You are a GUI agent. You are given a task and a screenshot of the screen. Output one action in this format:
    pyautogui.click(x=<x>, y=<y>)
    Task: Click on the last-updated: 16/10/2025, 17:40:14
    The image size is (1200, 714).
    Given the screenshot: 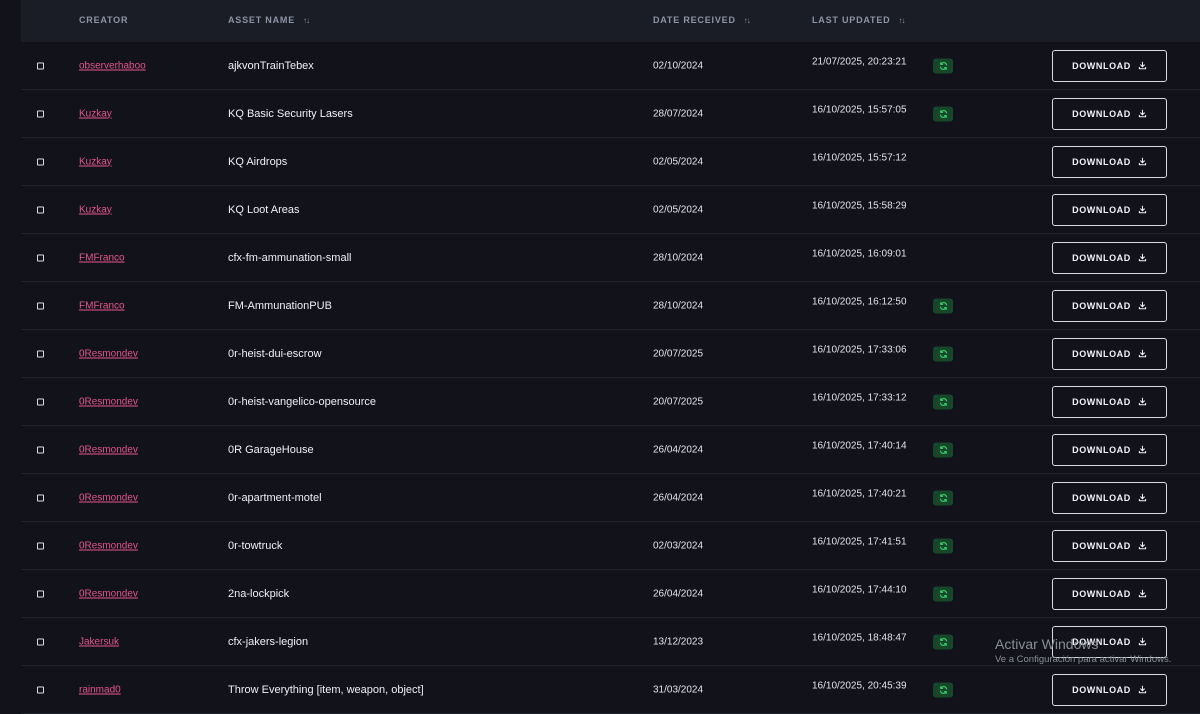 What is the action you would take?
    pyautogui.click(x=859, y=445)
    